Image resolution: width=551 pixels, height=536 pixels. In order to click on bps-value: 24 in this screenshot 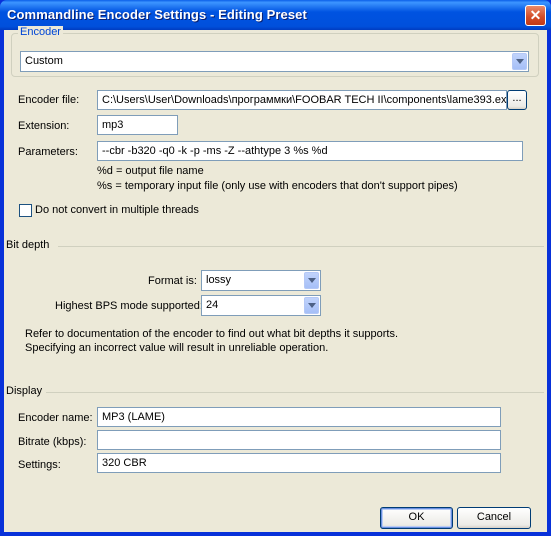, I will do `click(212, 305)`.